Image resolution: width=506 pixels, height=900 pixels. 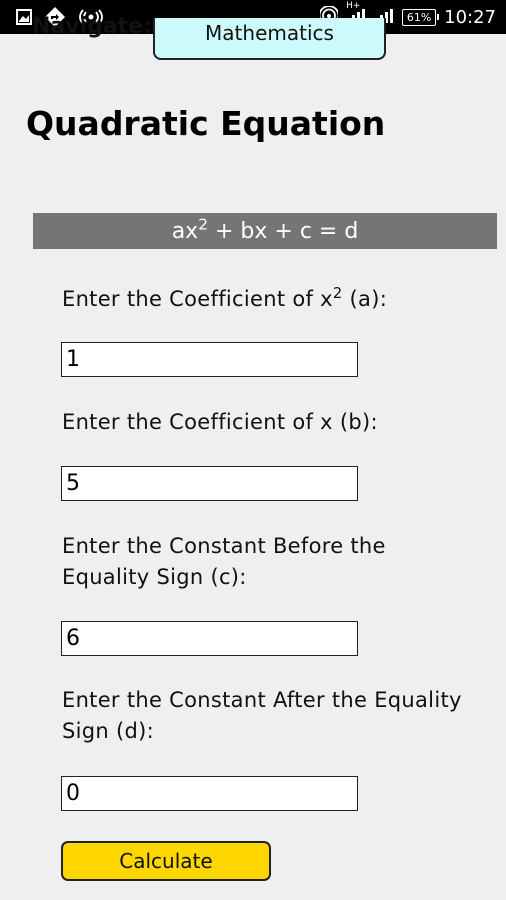 I want to click on coefficient-a-label-suffix: (a):, so click(x=365, y=299).